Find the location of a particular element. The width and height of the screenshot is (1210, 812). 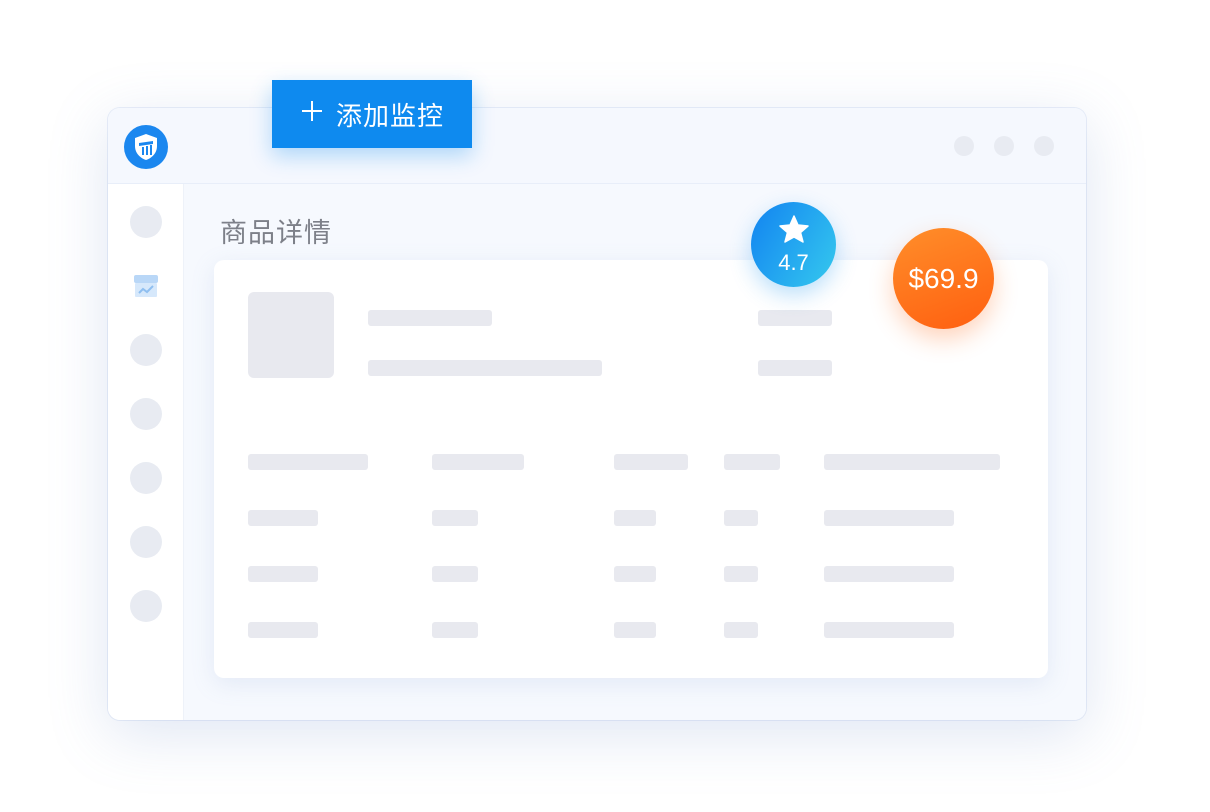

page-title: 商品详情 is located at coordinates (276, 233).